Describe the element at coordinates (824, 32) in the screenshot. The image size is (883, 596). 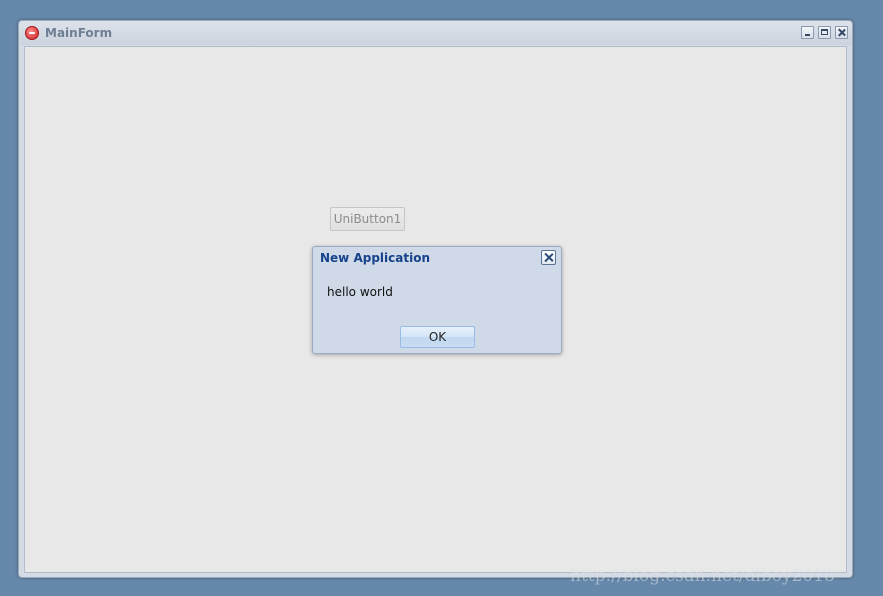
I see `maximize-icon` at that location.